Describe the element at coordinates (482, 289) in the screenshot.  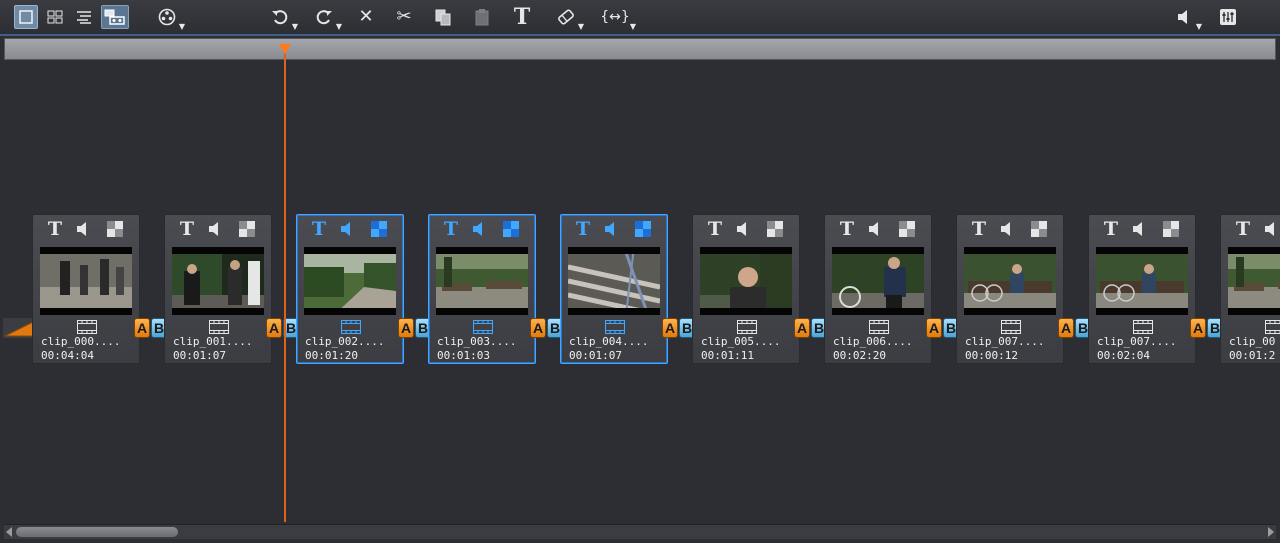
I see `clip-card: Tclip_003.... 00:01:03` at that location.